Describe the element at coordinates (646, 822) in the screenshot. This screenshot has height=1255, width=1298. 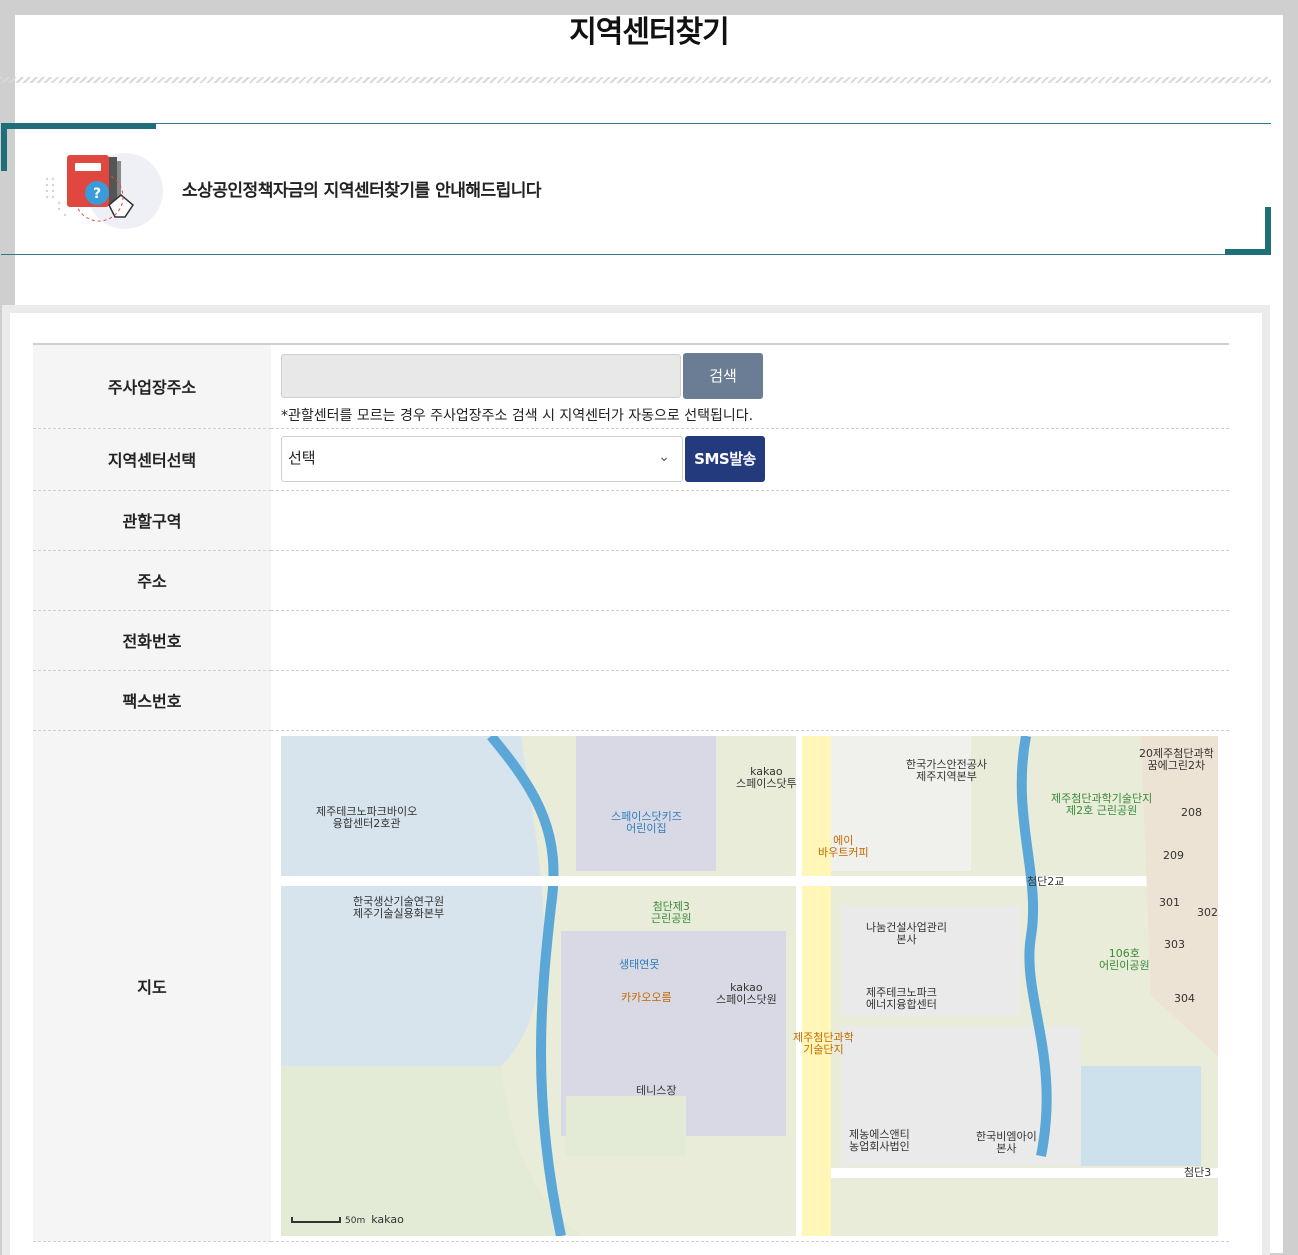
I see `map-label-kids: 스페이스닷키즈 어린이집` at that location.